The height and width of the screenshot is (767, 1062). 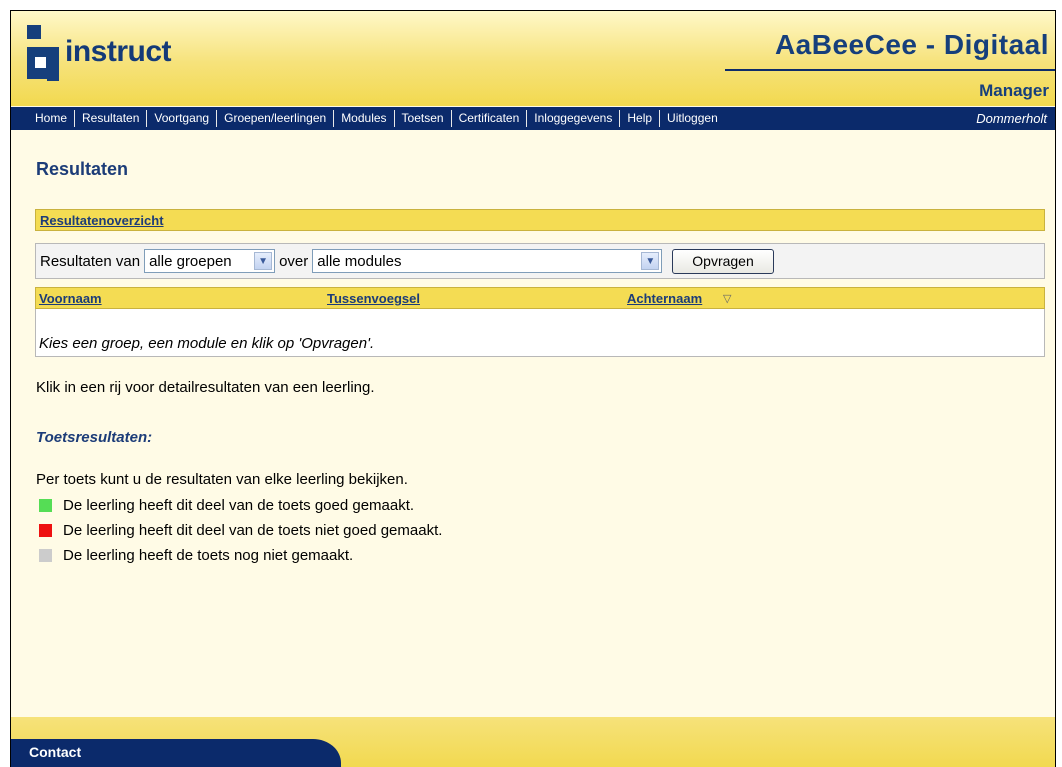 What do you see at coordinates (294, 261) in the screenshot?
I see `filter-label-over: over` at bounding box center [294, 261].